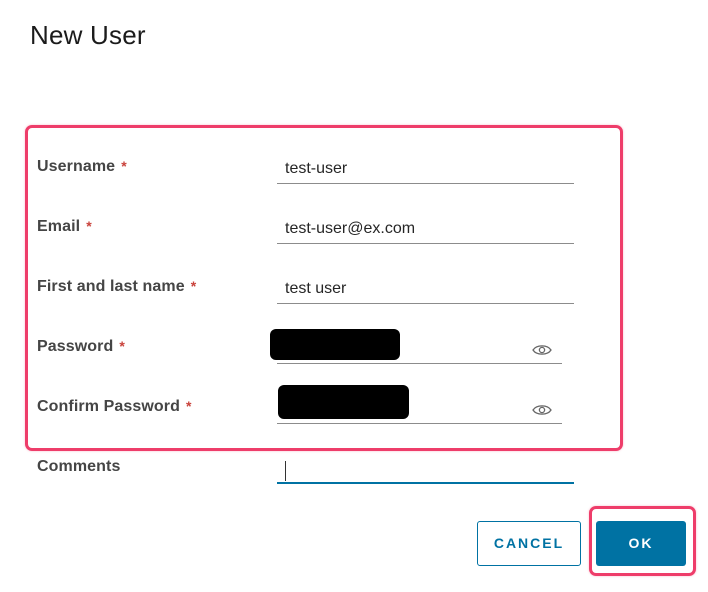 This screenshot has width=708, height=592. What do you see at coordinates (419, 404) in the screenshot?
I see `confirm-password-field` at bounding box center [419, 404].